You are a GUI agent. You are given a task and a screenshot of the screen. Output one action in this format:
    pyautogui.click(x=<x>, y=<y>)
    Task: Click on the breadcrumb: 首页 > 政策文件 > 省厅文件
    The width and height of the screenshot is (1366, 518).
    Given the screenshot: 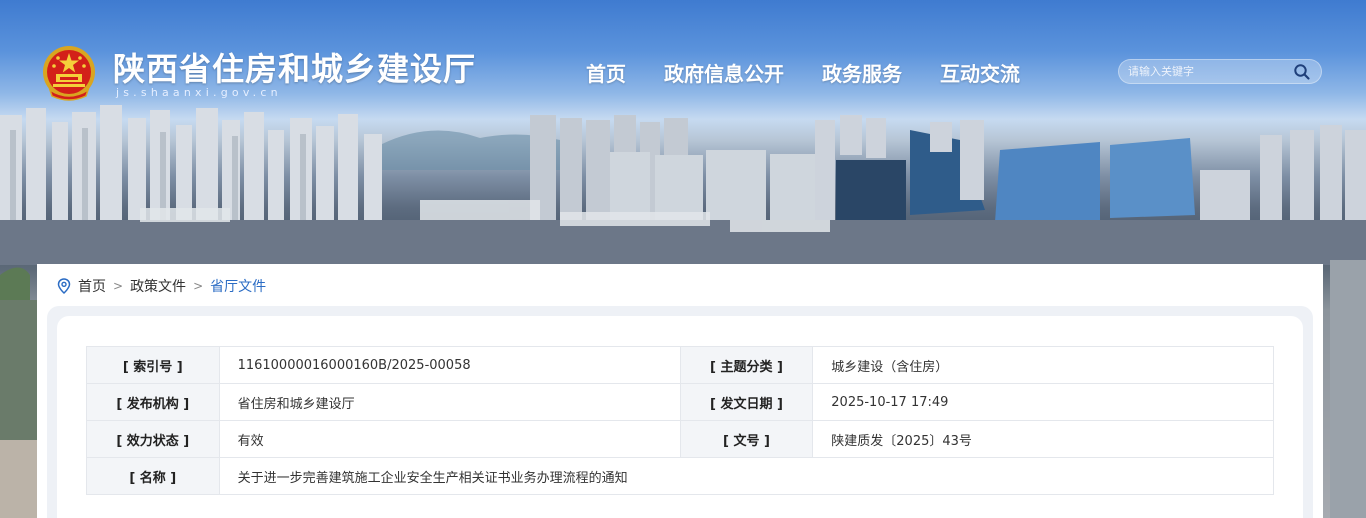 What is the action you would take?
    pyautogui.click(x=161, y=286)
    